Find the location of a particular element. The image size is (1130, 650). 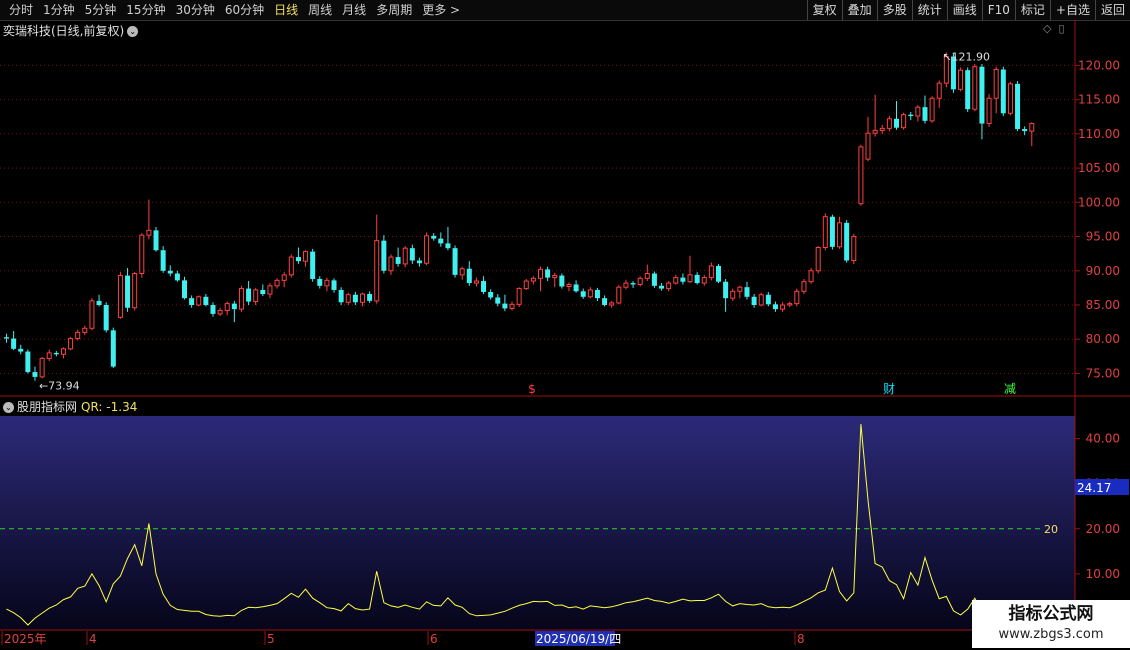

price-tick-label-6: 90.00 is located at coordinates (1103, 271).